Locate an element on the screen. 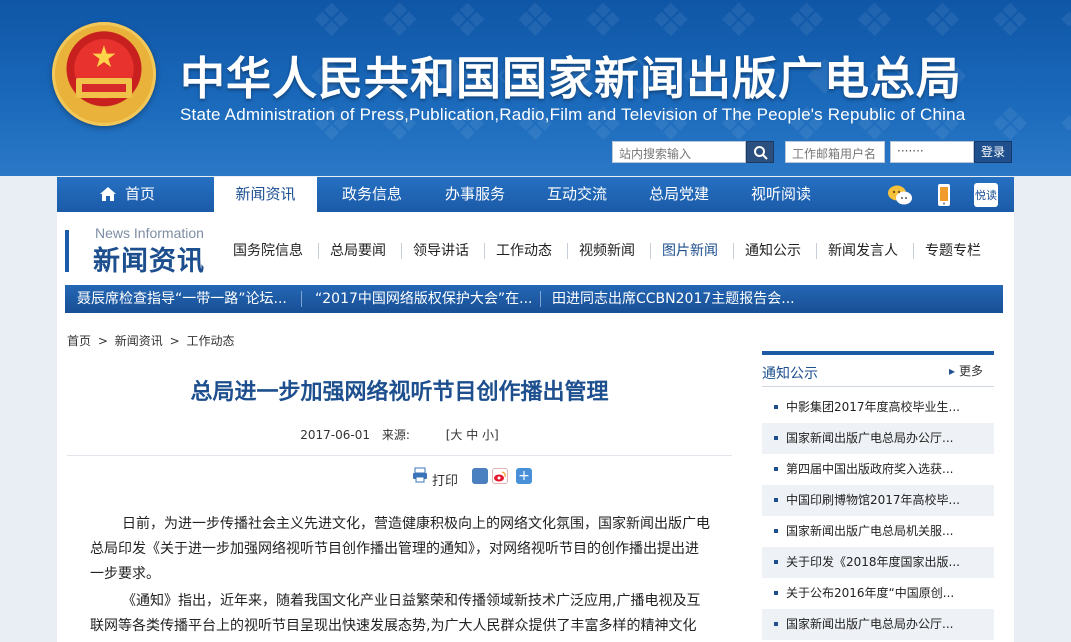 The image size is (1071, 642). nav-item-interaction: 互动交流 is located at coordinates (577, 194).